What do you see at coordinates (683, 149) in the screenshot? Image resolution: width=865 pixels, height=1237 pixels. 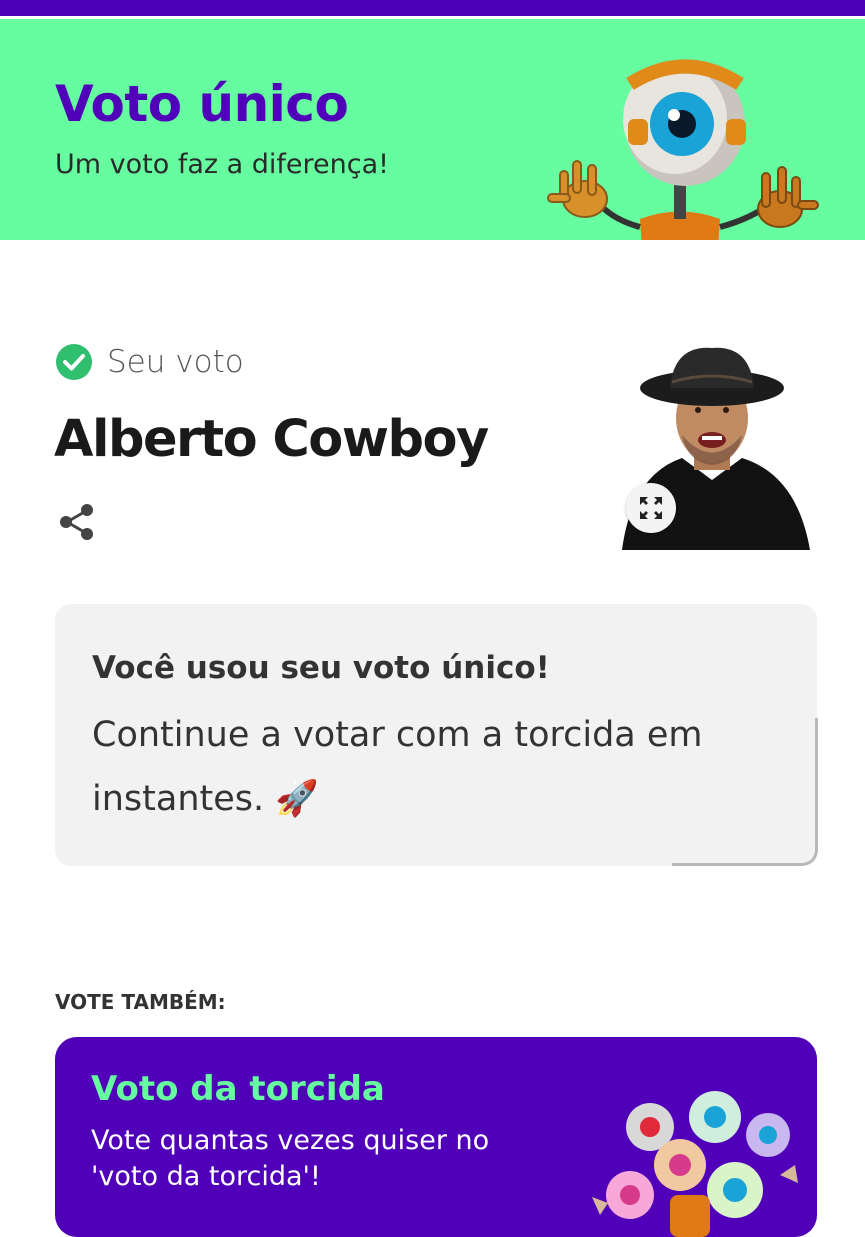 I see `eye-mascot-icon` at bounding box center [683, 149].